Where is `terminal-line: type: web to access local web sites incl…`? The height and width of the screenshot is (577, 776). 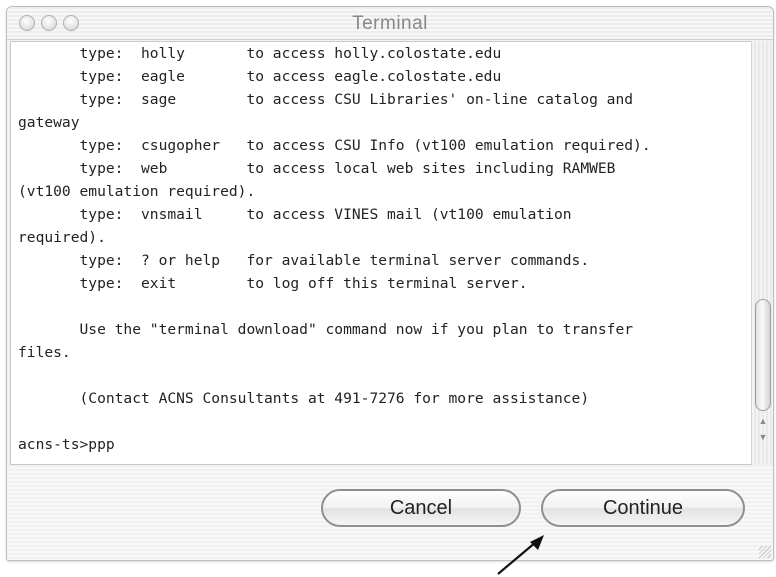
terminal-line: type: web to access local web sites incl… is located at coordinates (317, 168).